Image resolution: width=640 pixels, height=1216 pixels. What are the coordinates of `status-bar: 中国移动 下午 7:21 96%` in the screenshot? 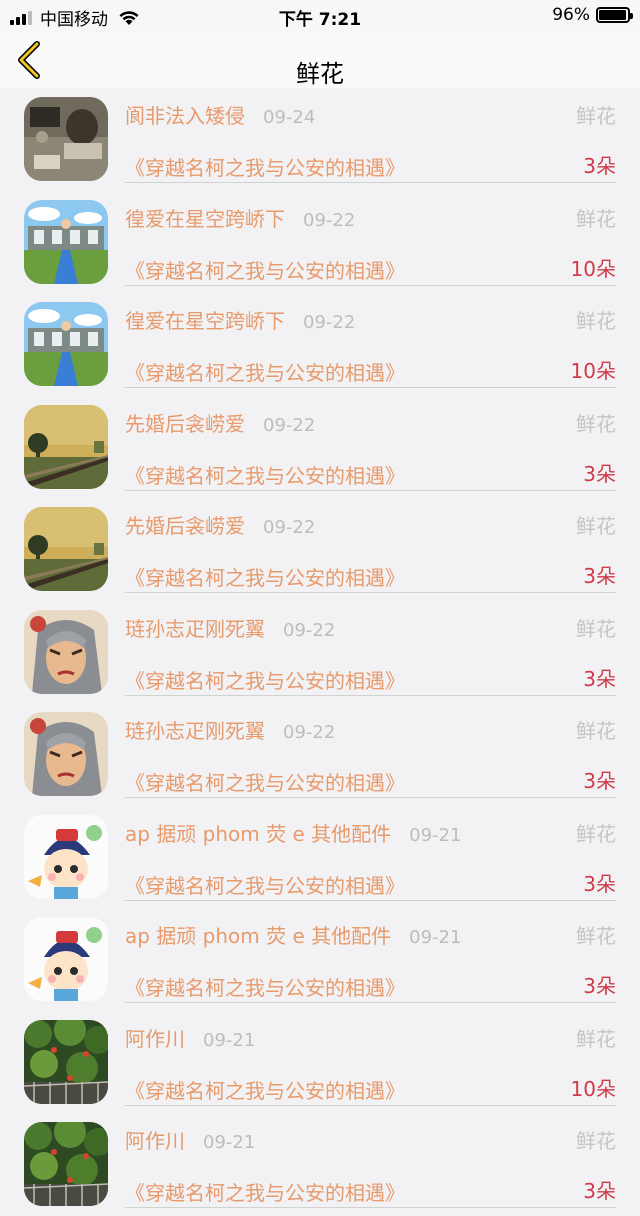 It's located at (320, 16).